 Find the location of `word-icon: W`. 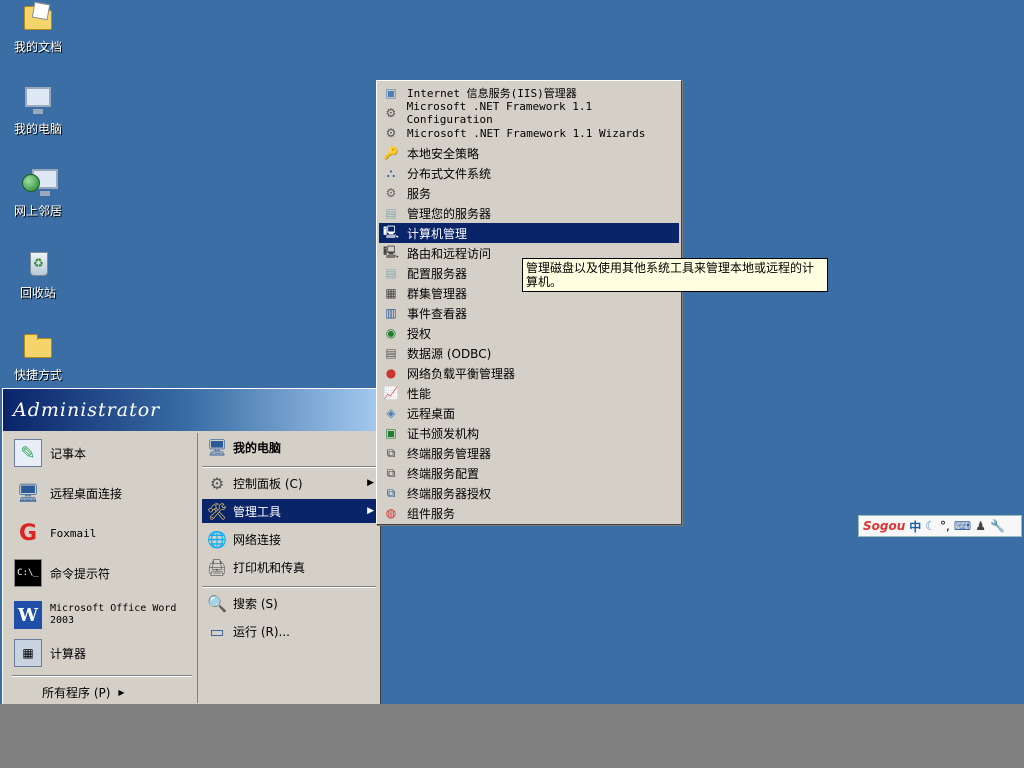

word-icon: W is located at coordinates (28, 615).